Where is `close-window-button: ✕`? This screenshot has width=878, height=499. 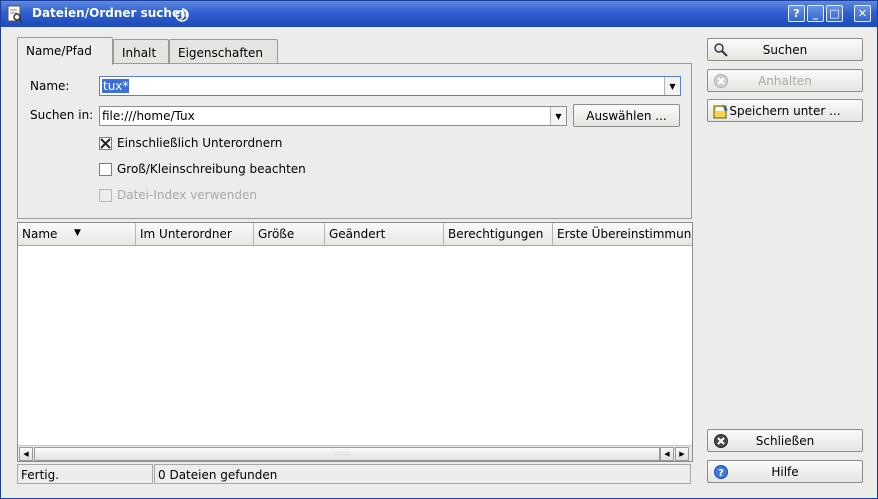
close-window-button: ✕ is located at coordinates (862, 13).